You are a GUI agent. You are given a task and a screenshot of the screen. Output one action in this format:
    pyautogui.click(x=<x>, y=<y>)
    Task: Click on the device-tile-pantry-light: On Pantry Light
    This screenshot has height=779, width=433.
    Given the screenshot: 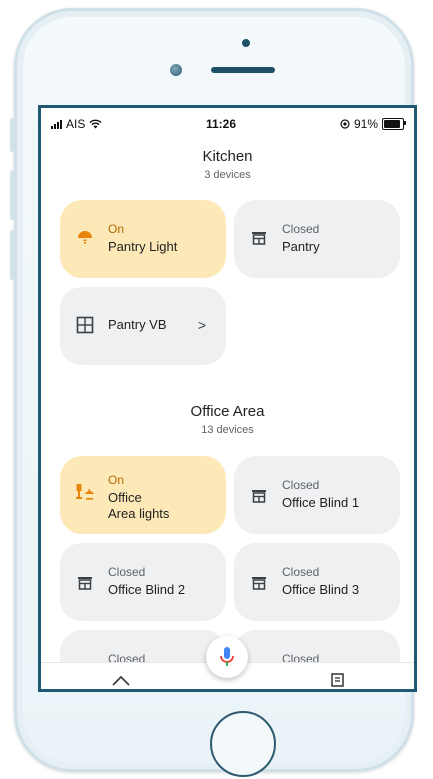 What is the action you would take?
    pyautogui.click(x=143, y=239)
    